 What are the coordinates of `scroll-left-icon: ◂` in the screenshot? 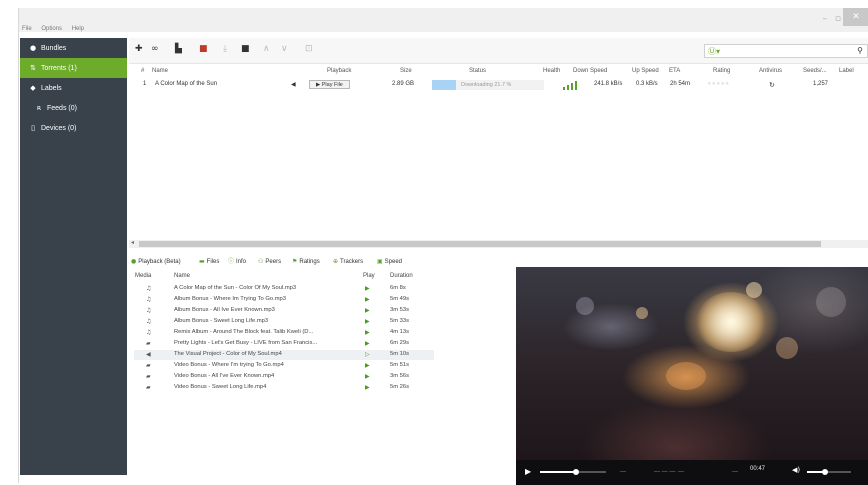 It's located at (132, 242).